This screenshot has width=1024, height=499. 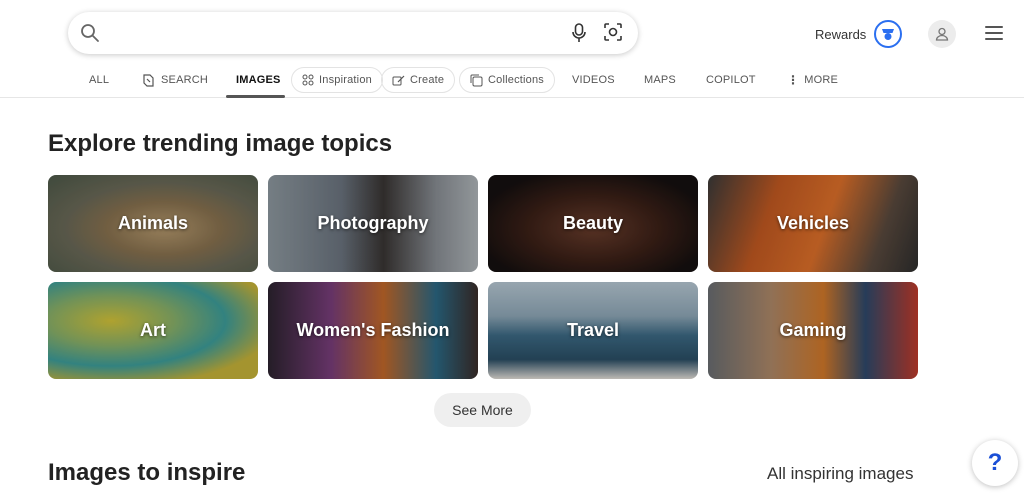 I want to click on tile-label: Women's Fashion, so click(x=373, y=330).